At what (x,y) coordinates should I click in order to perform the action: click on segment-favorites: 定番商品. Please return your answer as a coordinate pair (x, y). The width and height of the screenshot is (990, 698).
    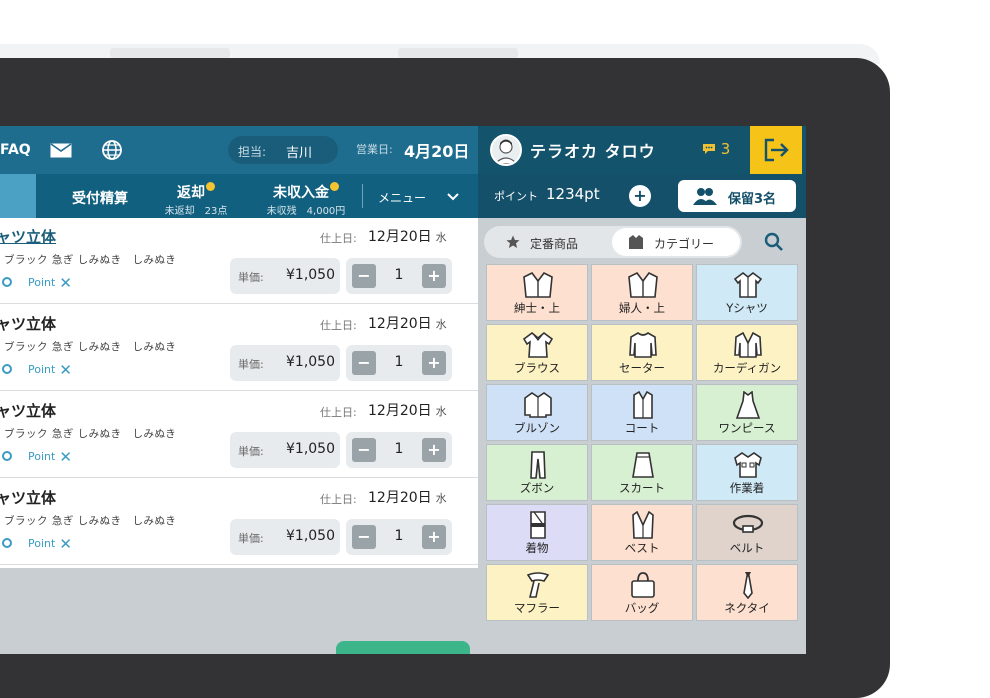
    Looking at the image, I should click on (548, 242).